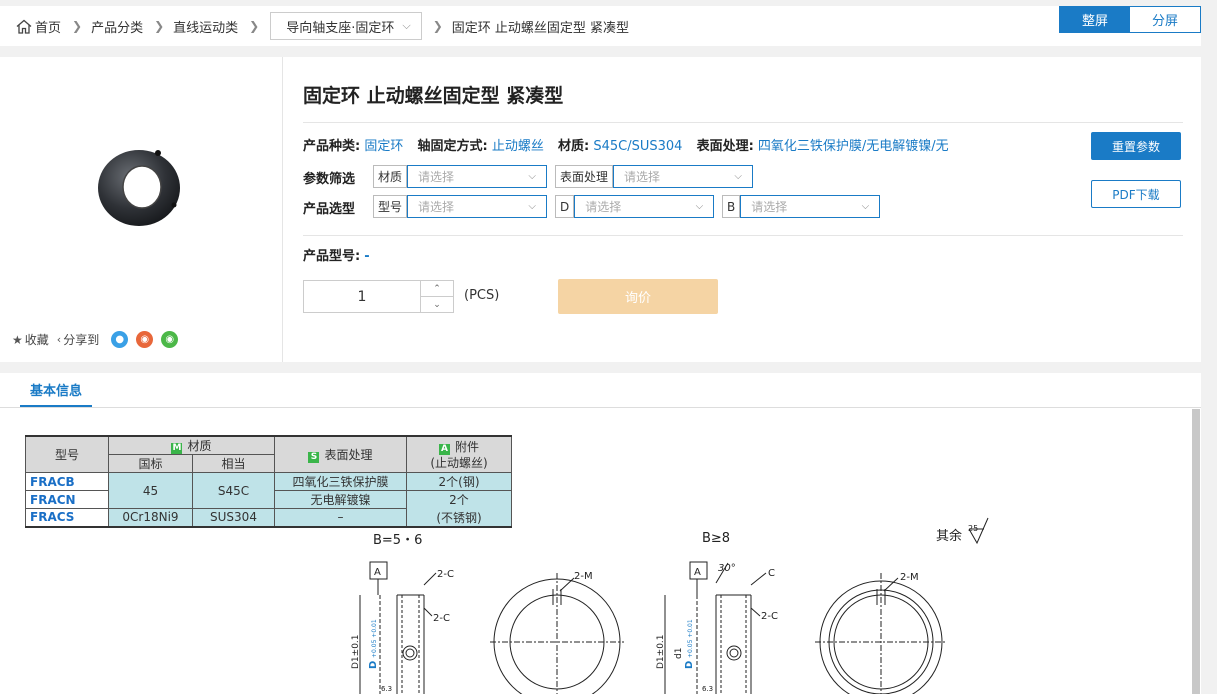 The width and height of the screenshot is (1217, 694). Describe the element at coordinates (67, 499) in the screenshot. I see `model-code: FRACN` at that location.